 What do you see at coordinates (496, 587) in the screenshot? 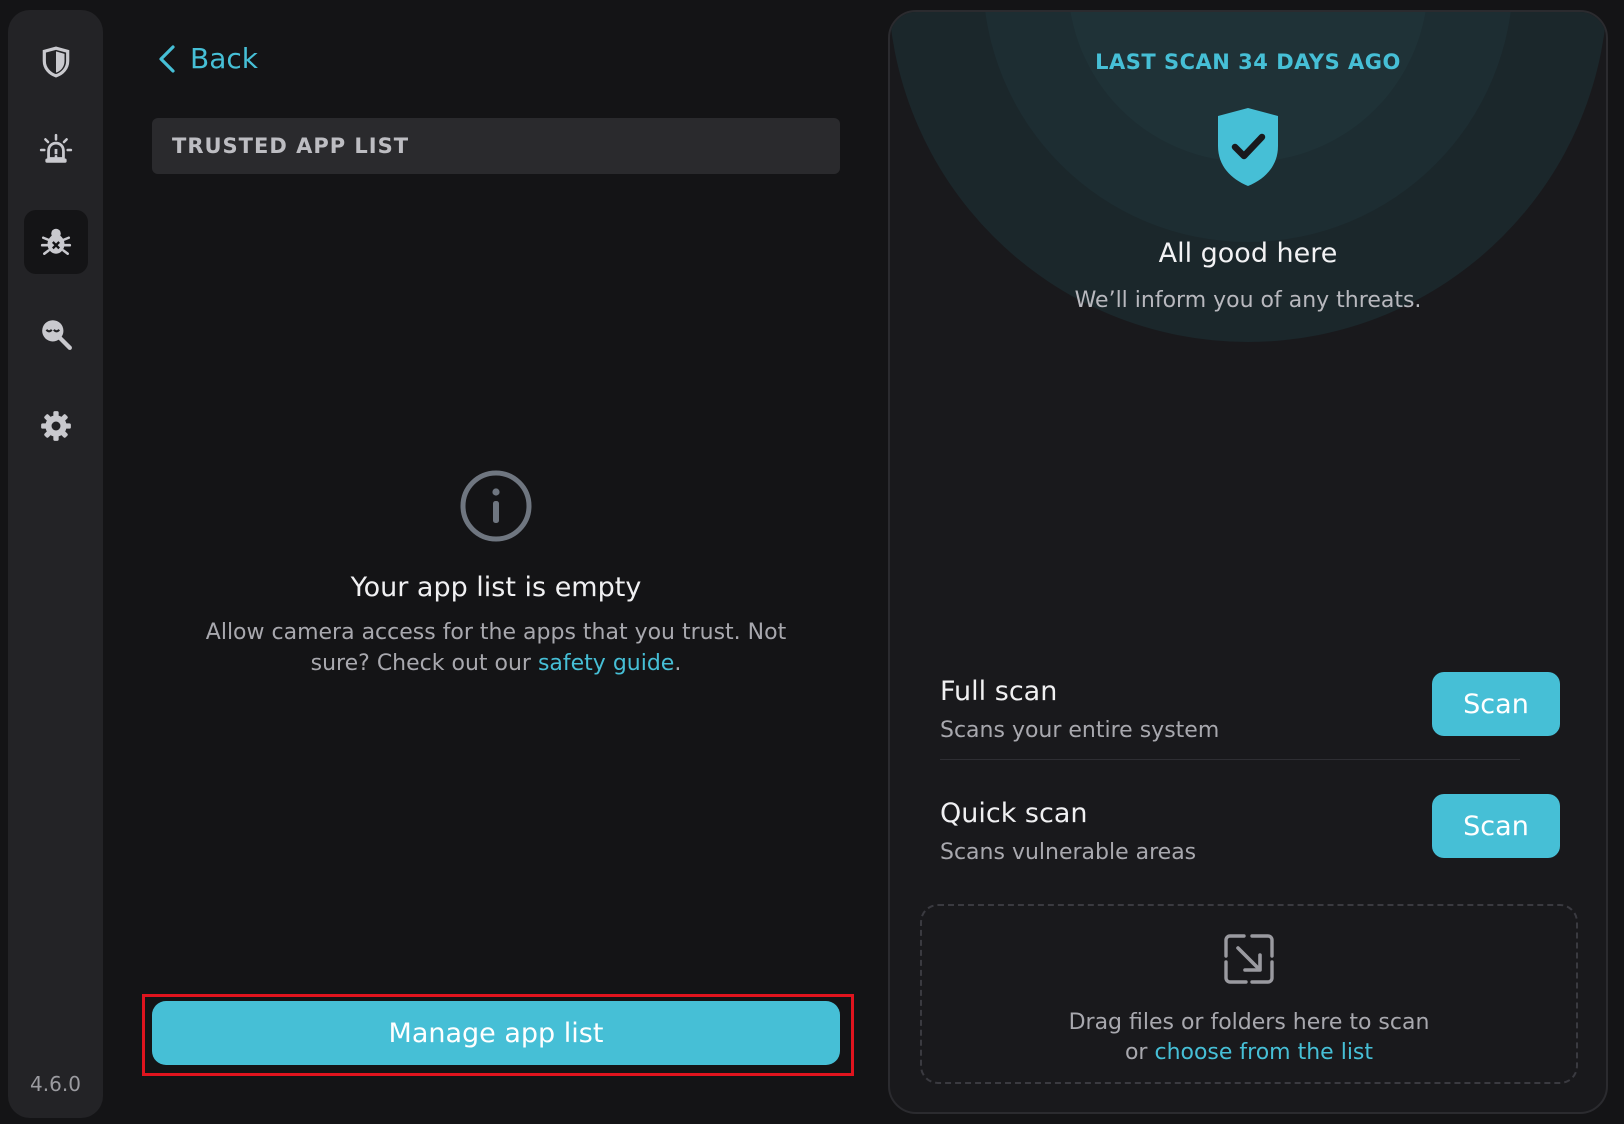
I see `empty-title: Your app list is empty` at bounding box center [496, 587].